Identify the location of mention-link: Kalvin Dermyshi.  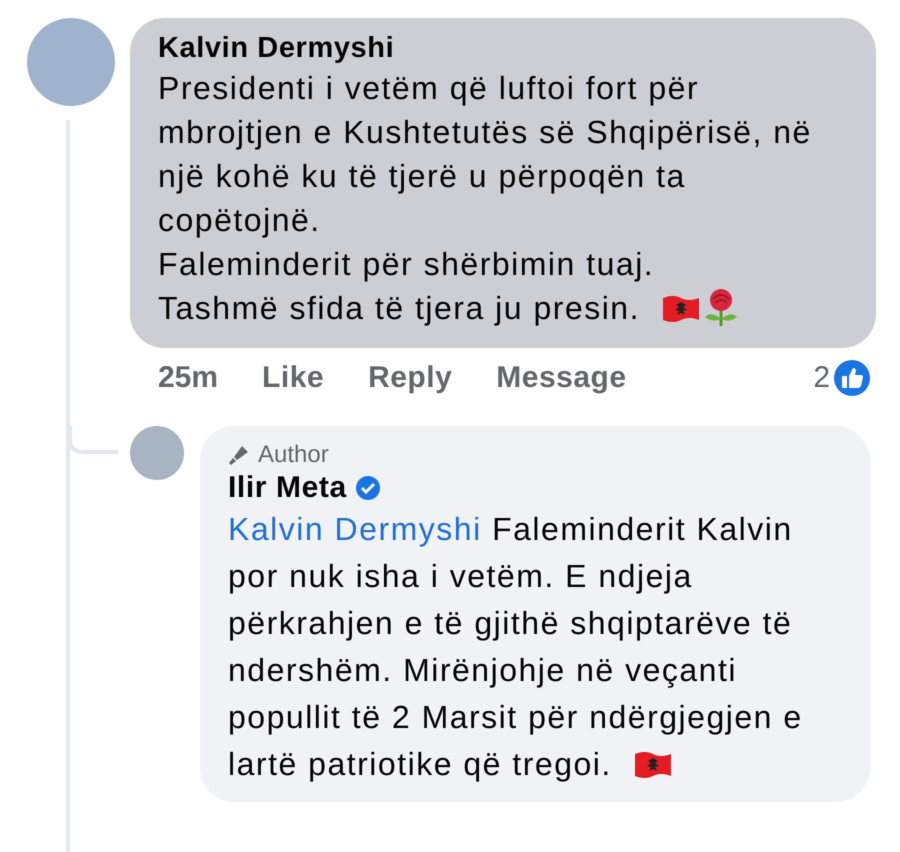
(355, 529).